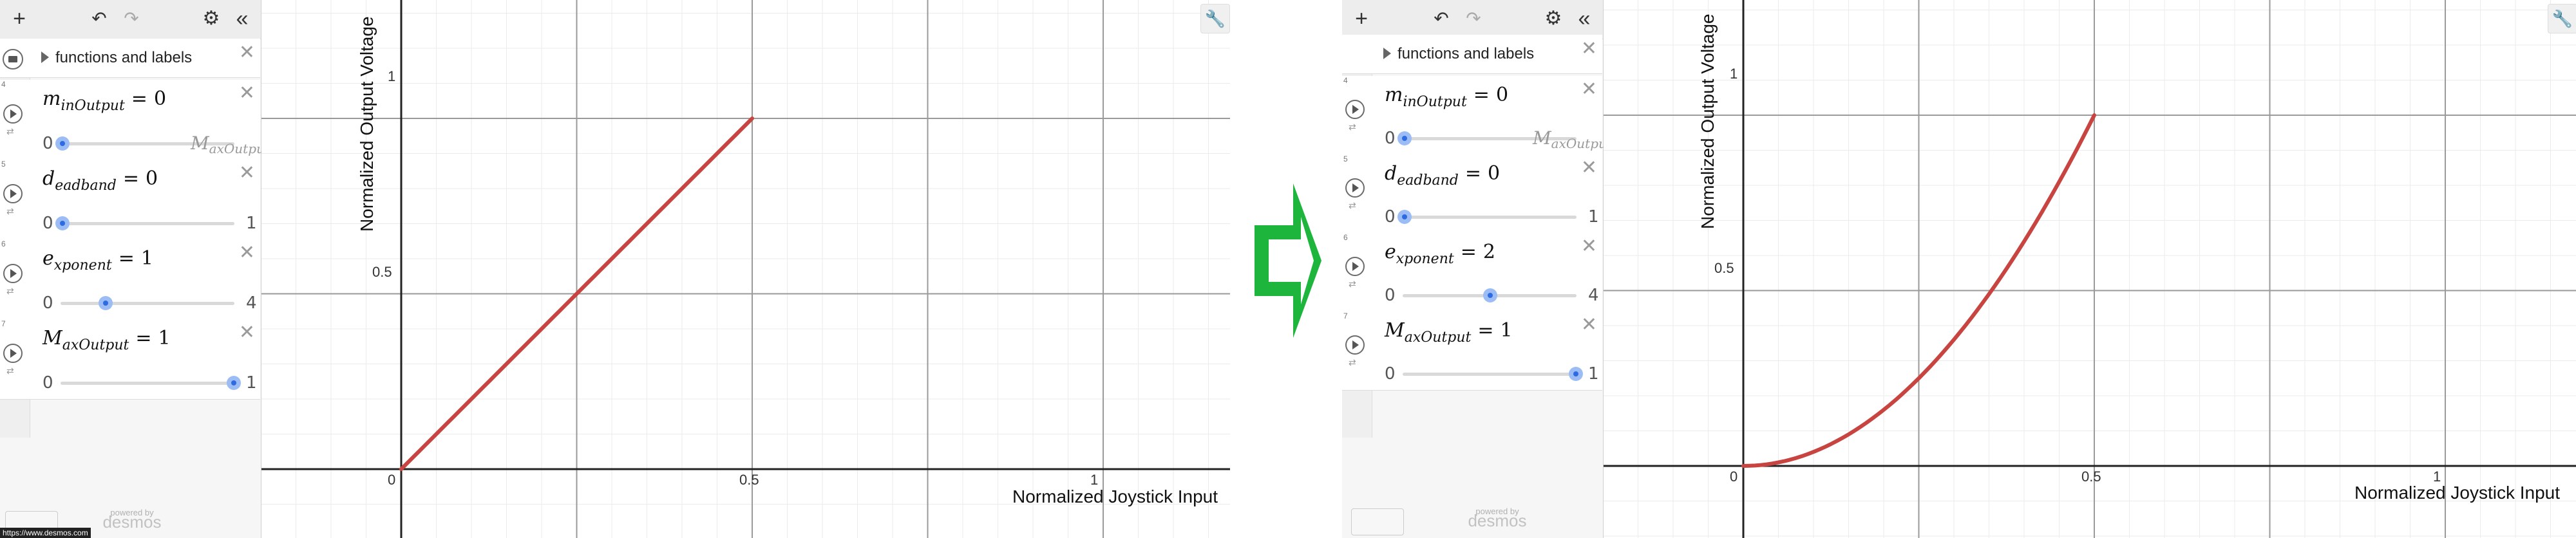 The width and height of the screenshot is (2576, 538). I want to click on folder-icon, so click(13, 59).